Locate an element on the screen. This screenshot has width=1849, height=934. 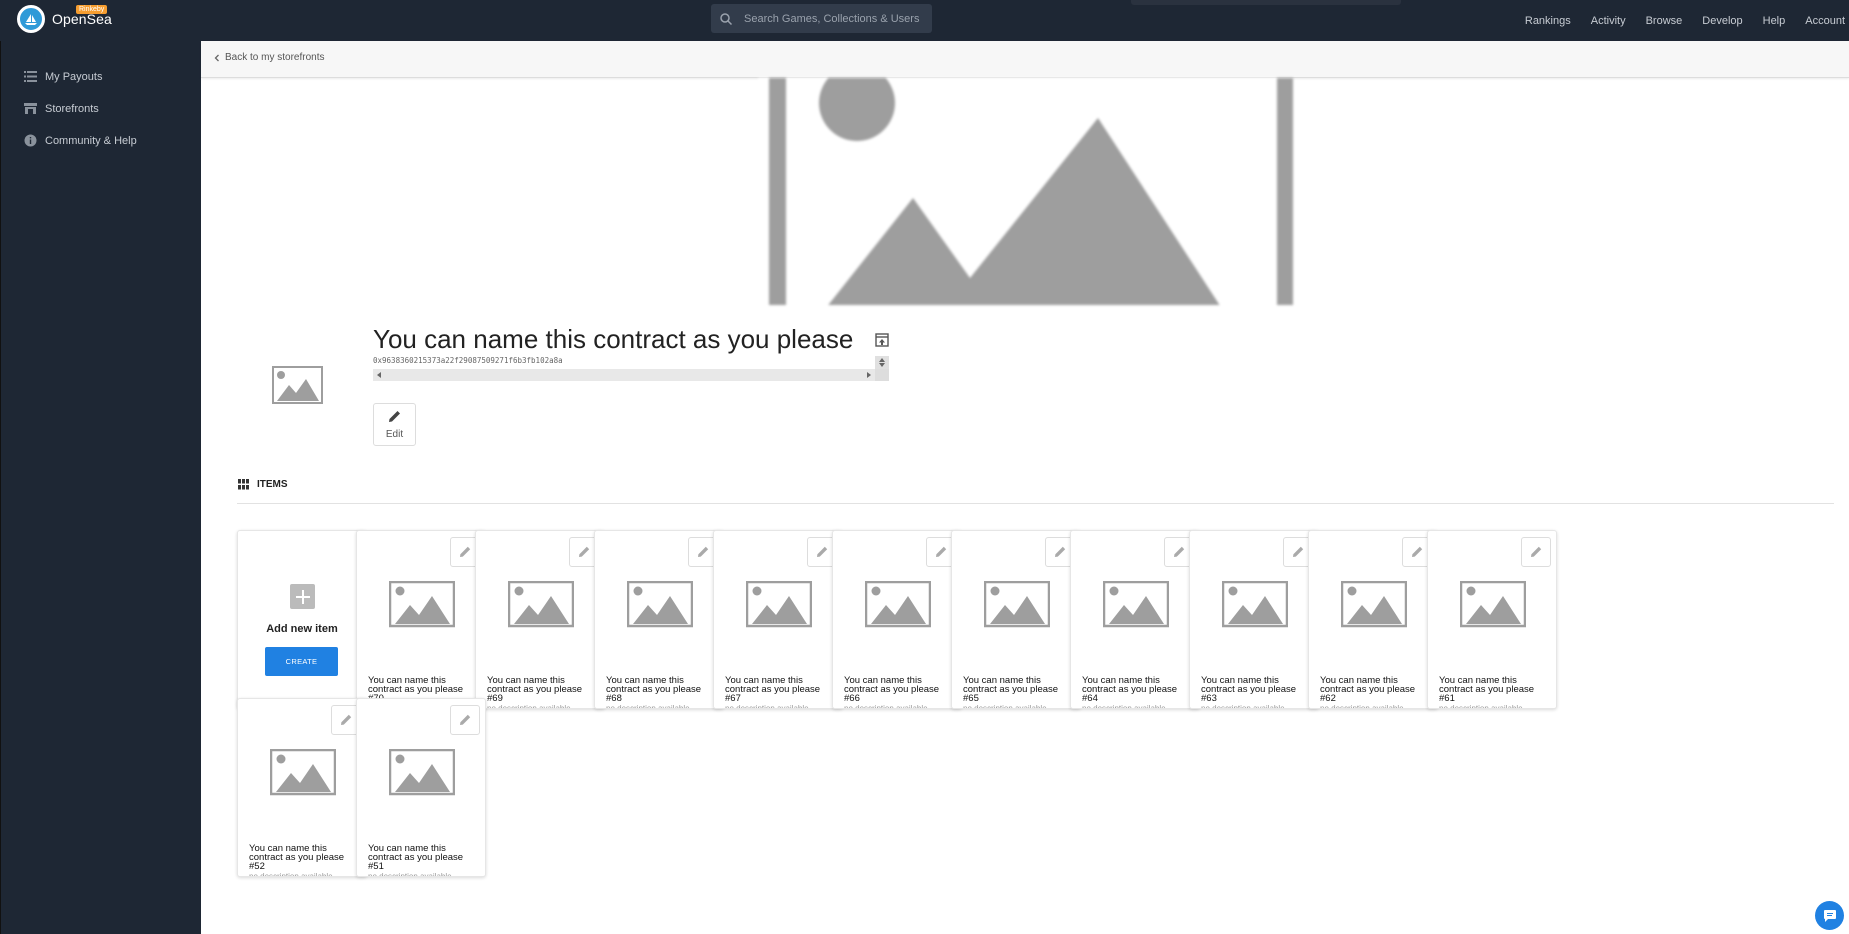
search-bar is located at coordinates (821, 18).